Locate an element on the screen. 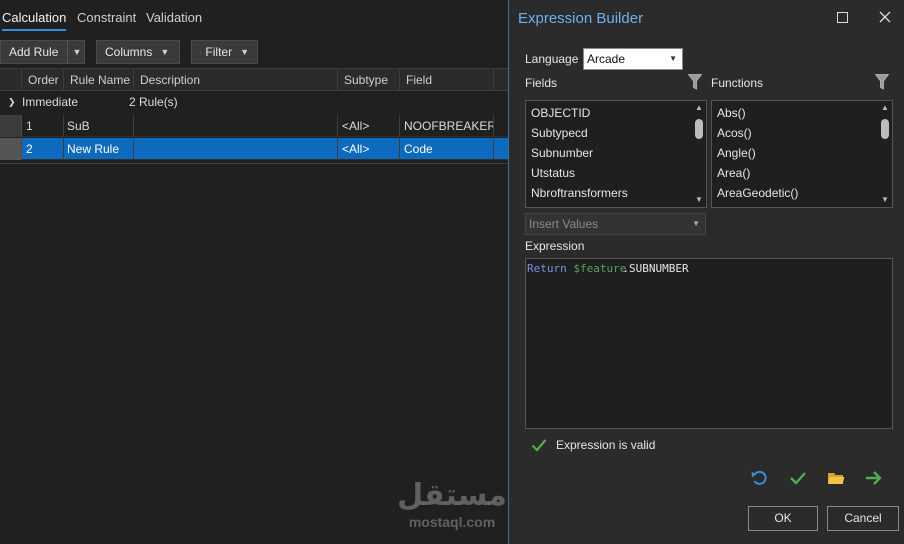  filter-button: Filter ▼ is located at coordinates (224, 52).